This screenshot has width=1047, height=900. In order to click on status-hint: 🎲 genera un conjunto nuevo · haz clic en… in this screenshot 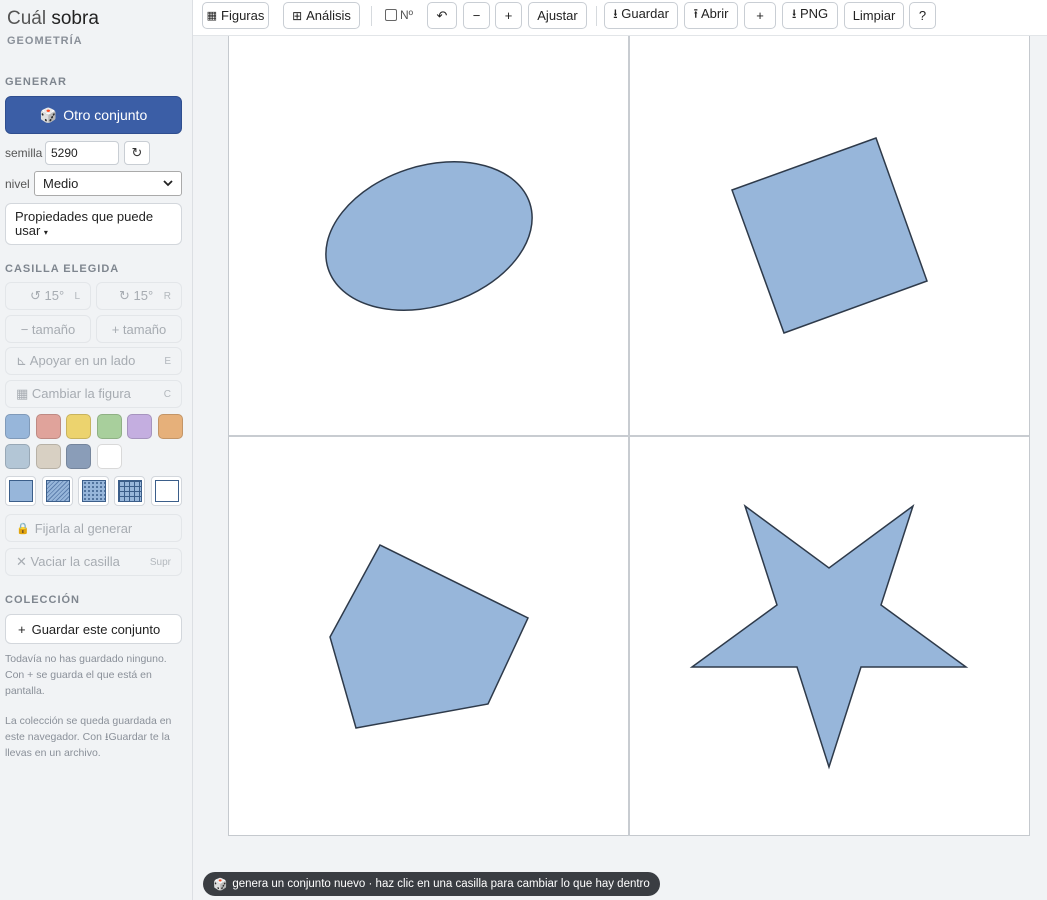, I will do `click(431, 884)`.